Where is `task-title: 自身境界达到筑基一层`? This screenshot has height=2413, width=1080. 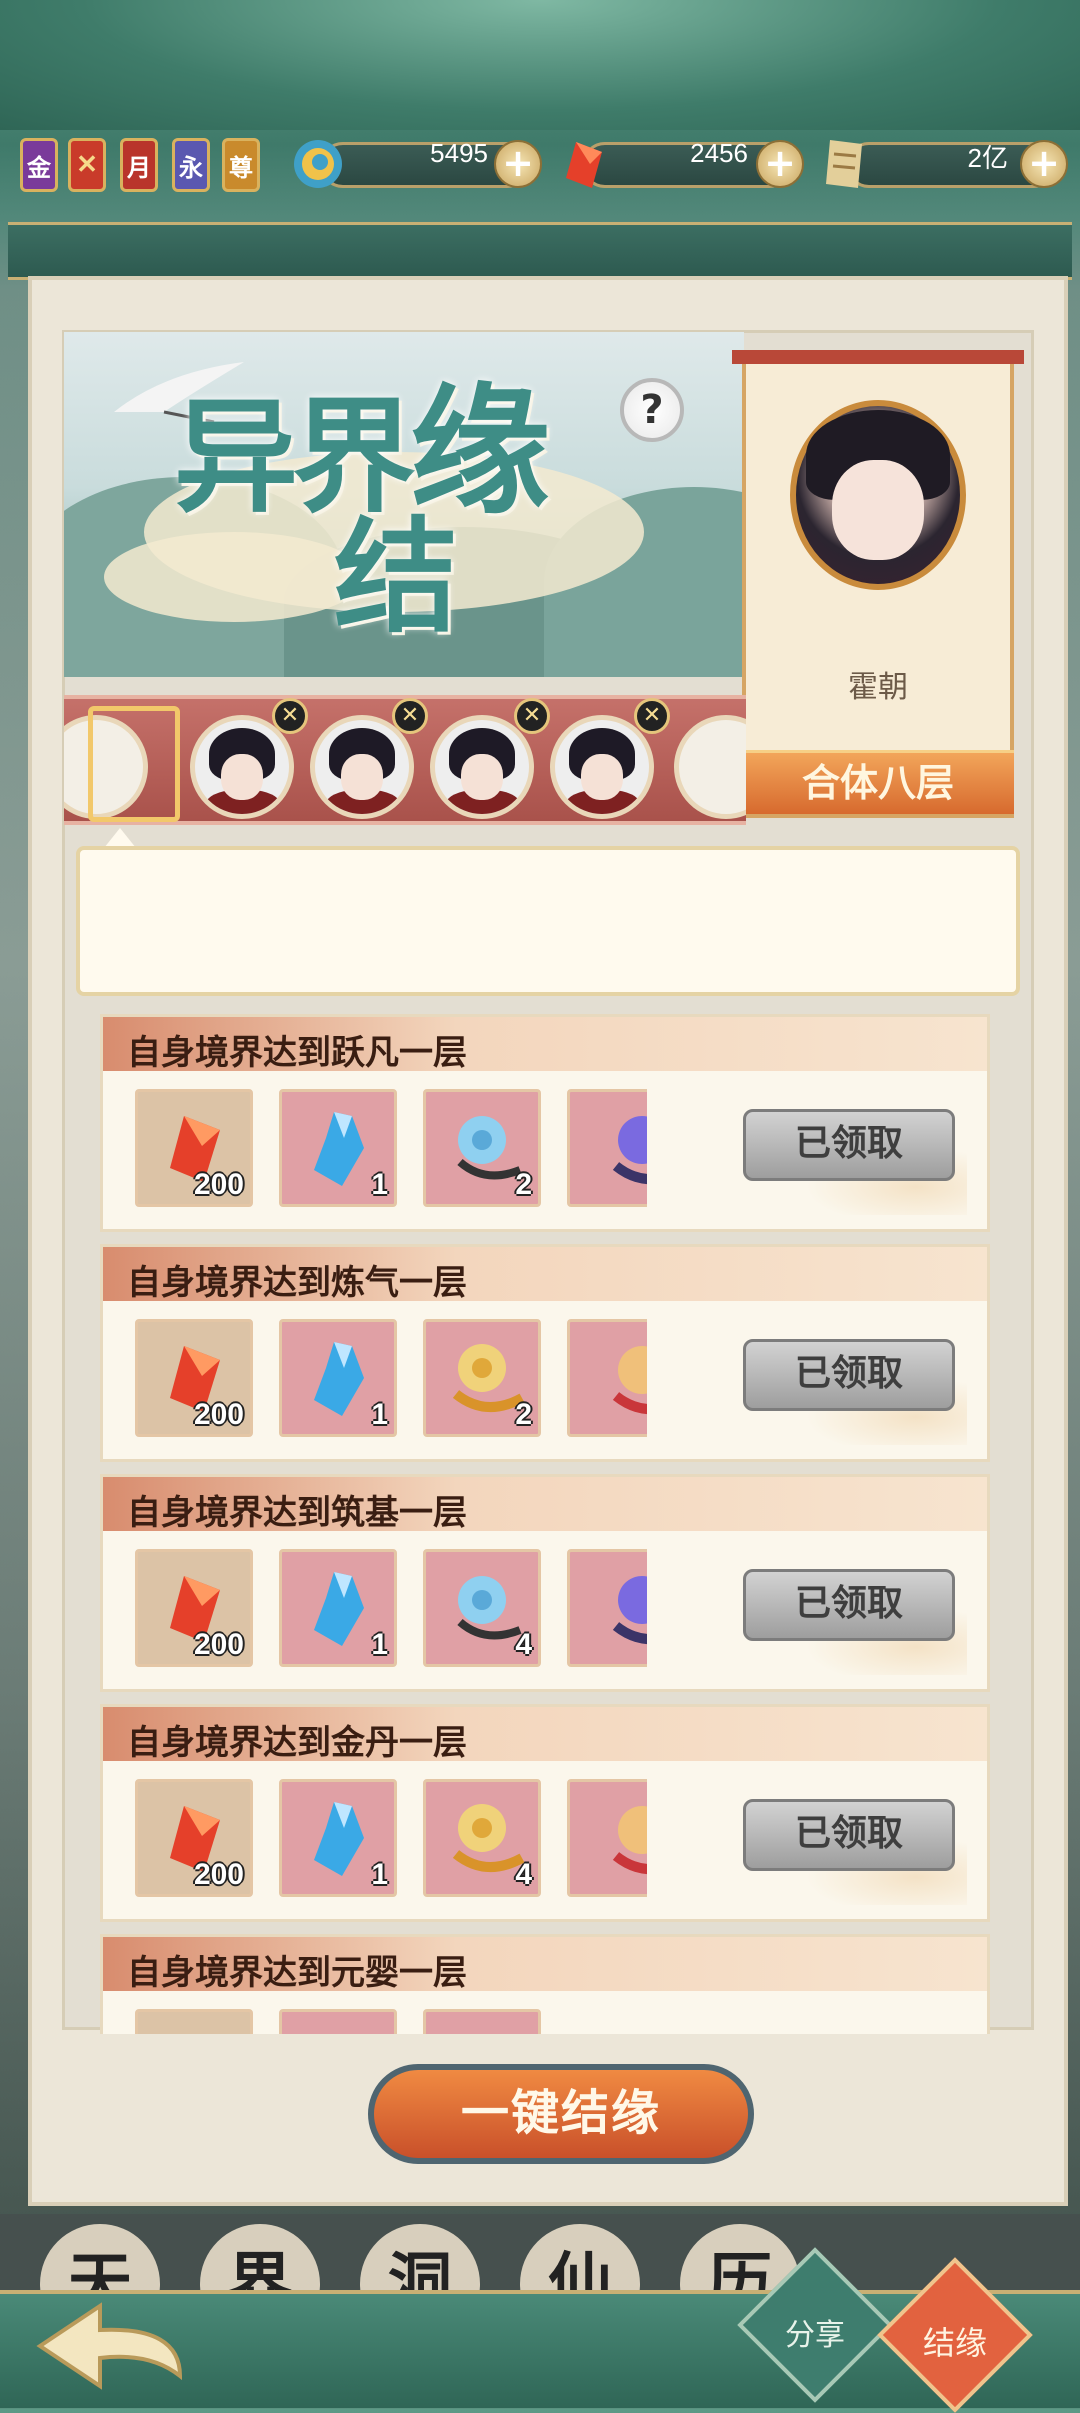 task-title: 自身境界达到筑基一层 is located at coordinates (297, 1513).